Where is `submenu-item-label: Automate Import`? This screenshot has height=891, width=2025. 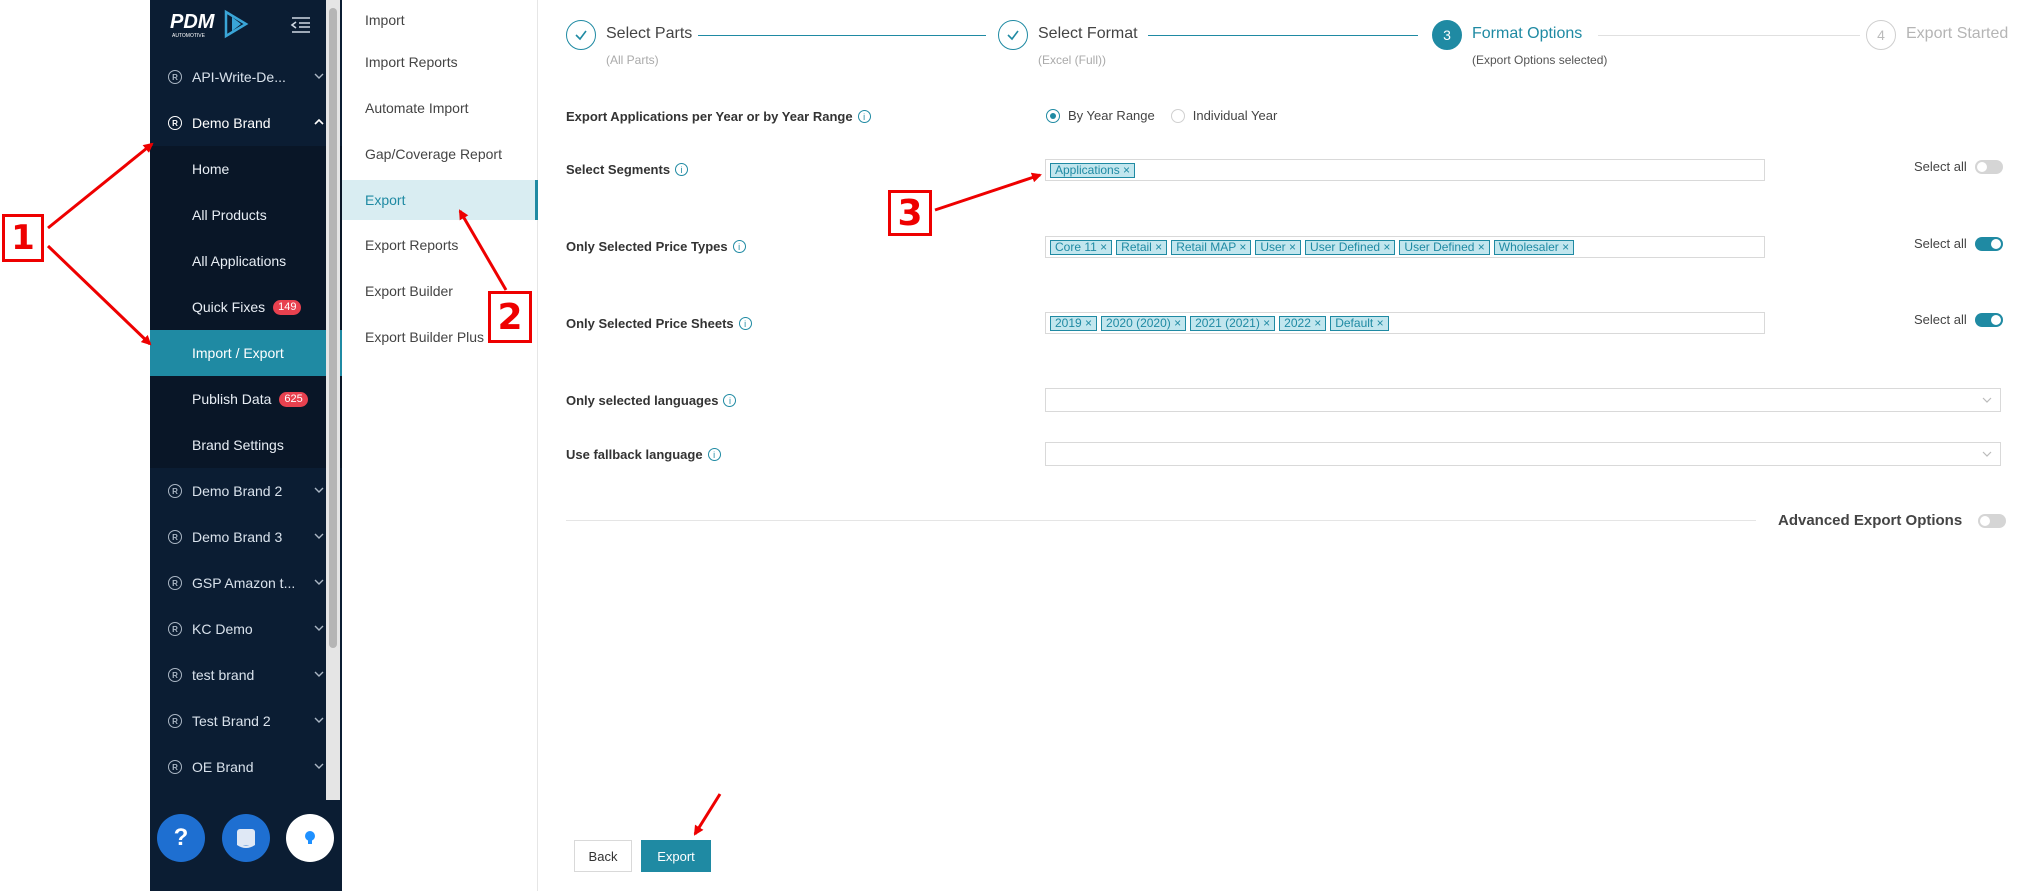
submenu-item-label: Automate Import is located at coordinates (417, 108).